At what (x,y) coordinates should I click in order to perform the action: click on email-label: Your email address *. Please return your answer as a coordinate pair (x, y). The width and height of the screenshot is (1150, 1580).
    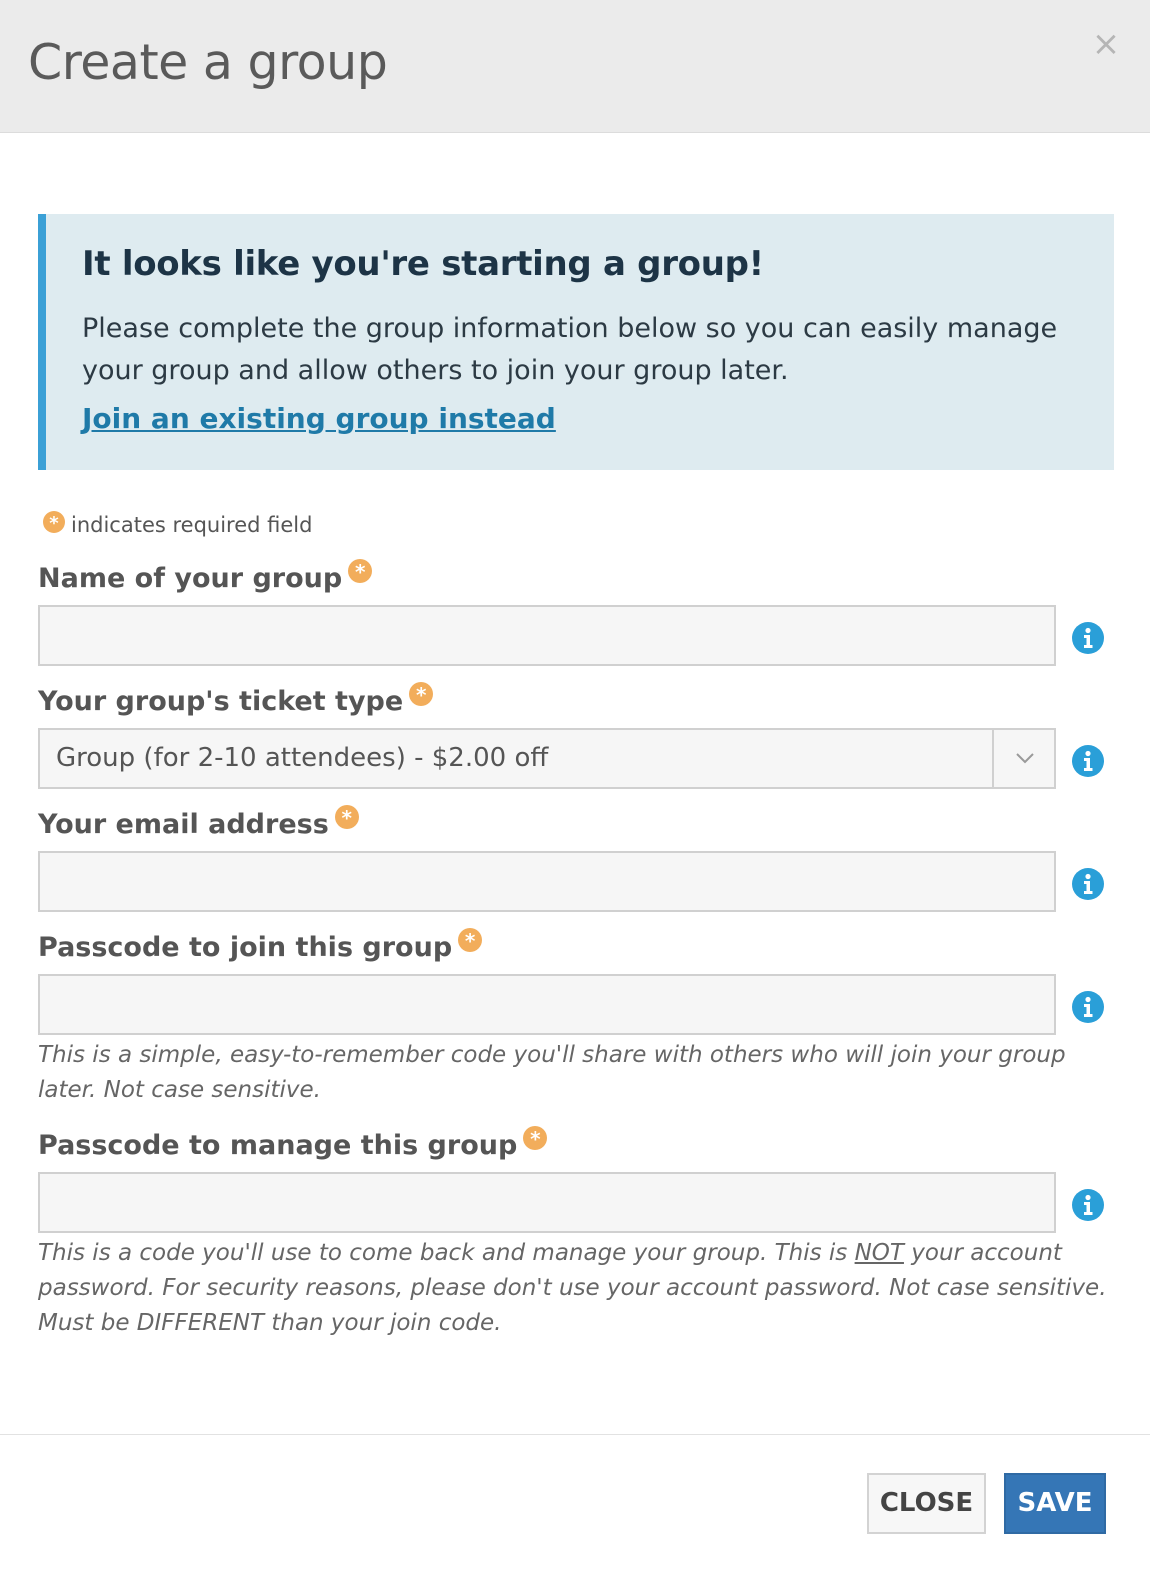
    Looking at the image, I should click on (198, 822).